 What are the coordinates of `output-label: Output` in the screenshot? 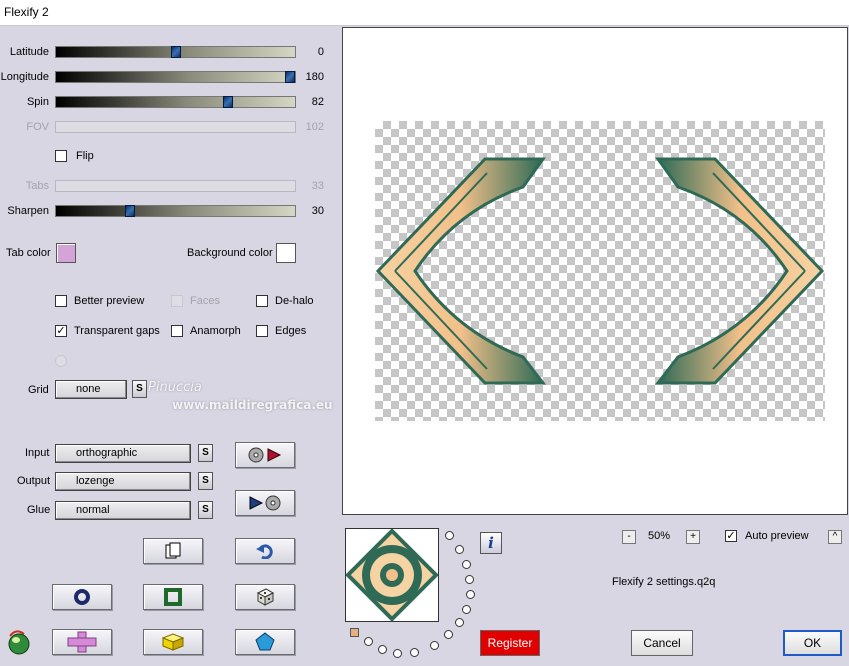 It's located at (34, 481).